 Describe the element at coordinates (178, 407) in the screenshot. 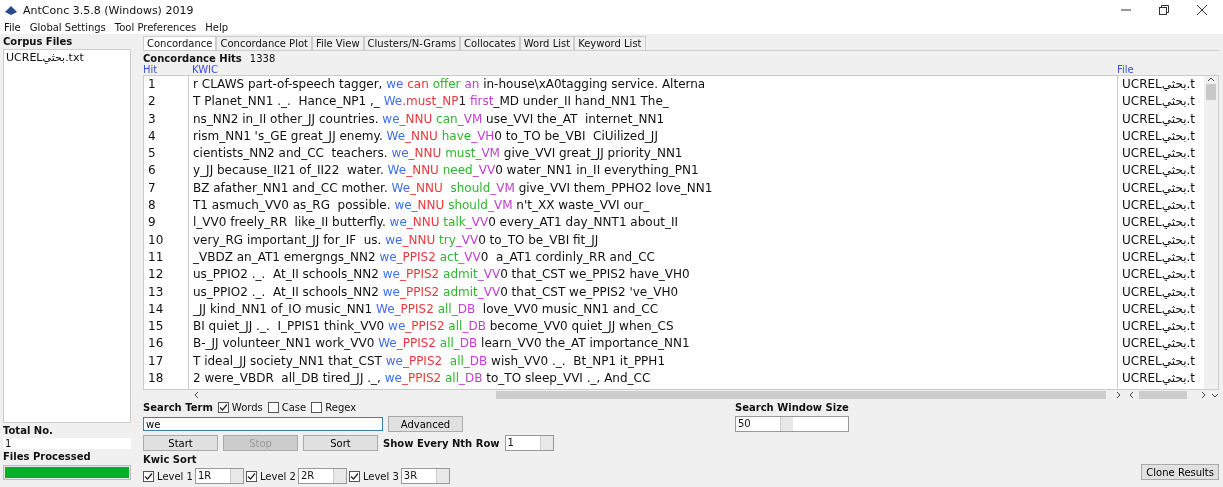

I see `label: Search Term` at that location.